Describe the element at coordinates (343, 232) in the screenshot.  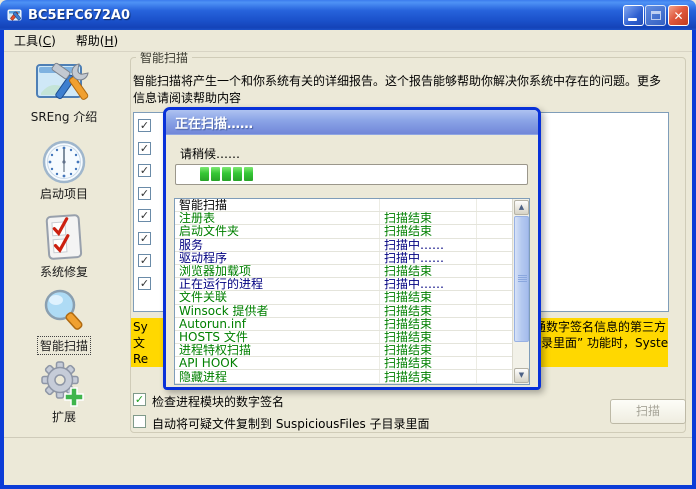
I see `scan-row: 启动文件夹 扫描结束` at that location.